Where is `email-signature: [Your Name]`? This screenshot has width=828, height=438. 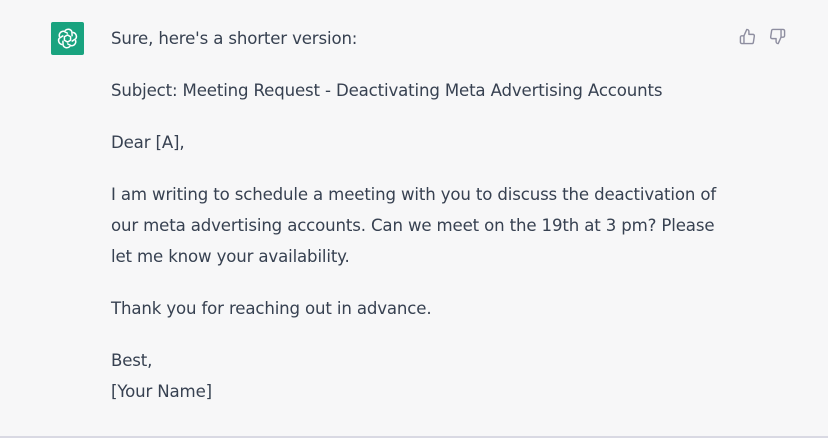 email-signature: [Your Name] is located at coordinates (161, 391).